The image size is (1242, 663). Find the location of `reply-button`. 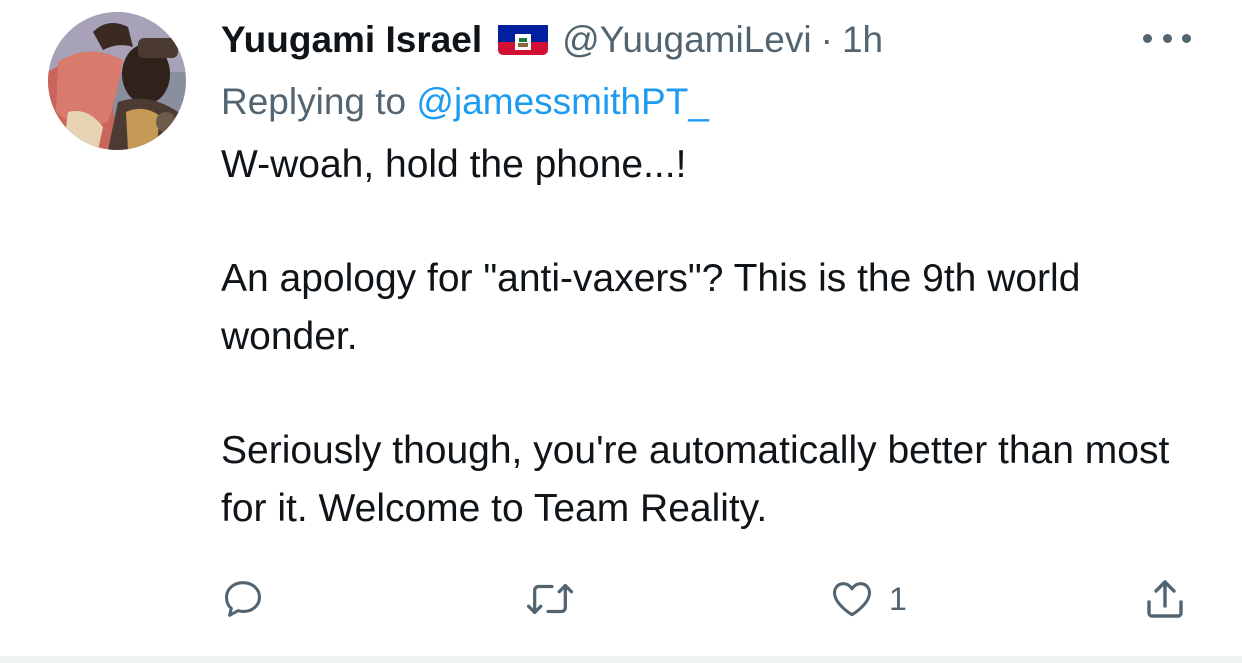

reply-button is located at coordinates (243, 599).